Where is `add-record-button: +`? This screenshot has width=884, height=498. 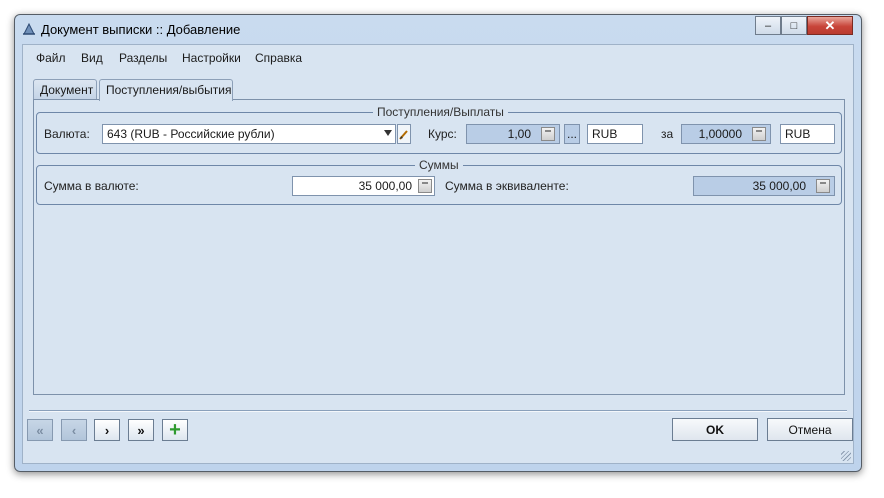
add-record-button: + is located at coordinates (175, 430).